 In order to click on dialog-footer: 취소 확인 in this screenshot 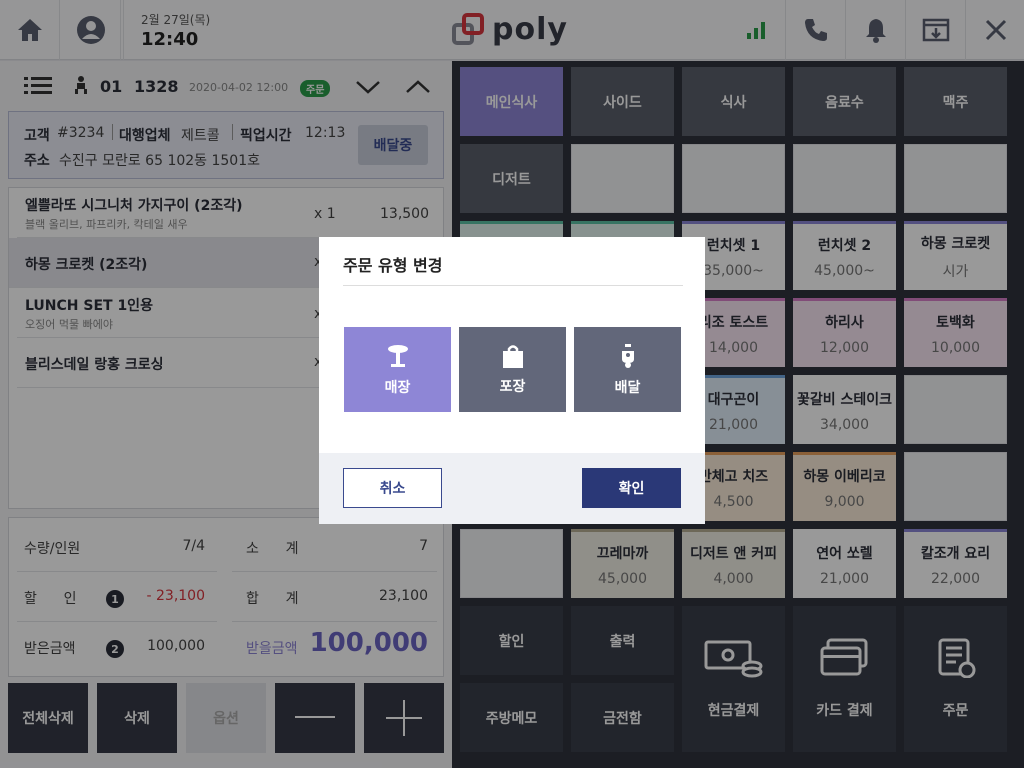, I will do `click(512, 488)`.